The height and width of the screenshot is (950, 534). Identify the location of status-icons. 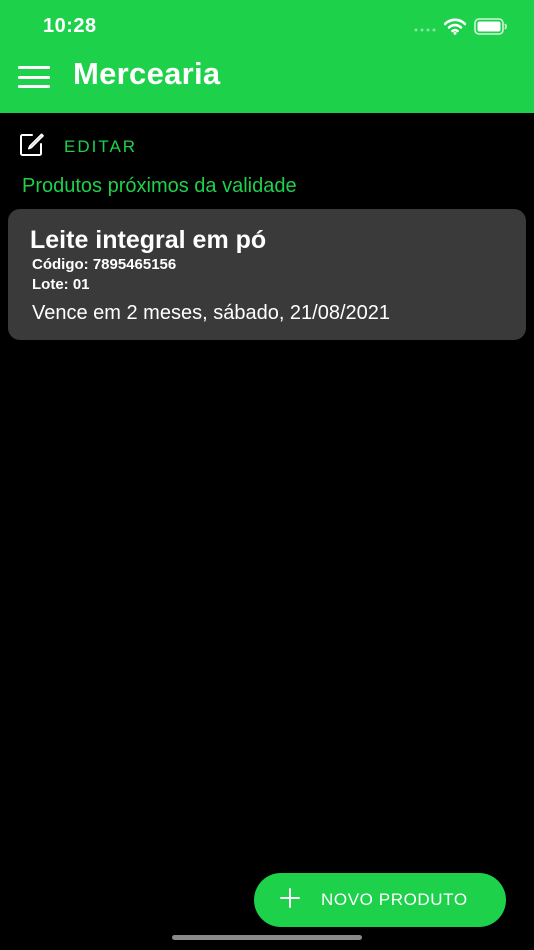
(461, 29).